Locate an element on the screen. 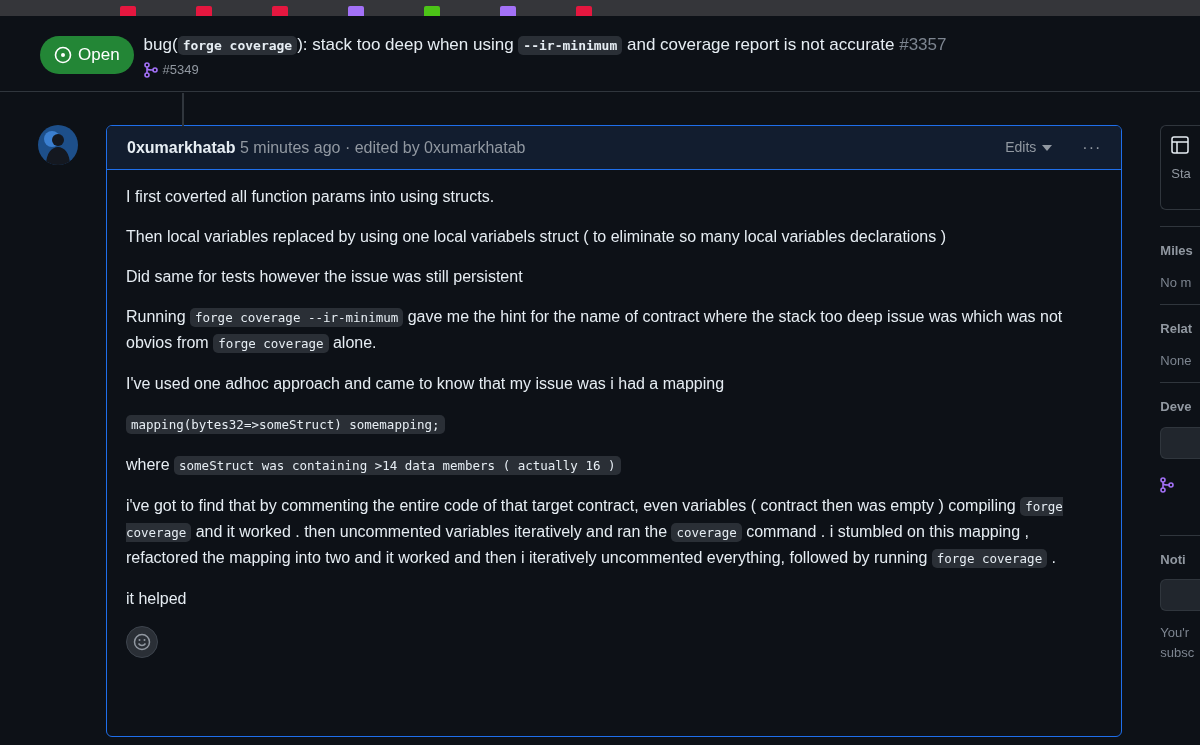  status-pill: Open is located at coordinates (87, 55).